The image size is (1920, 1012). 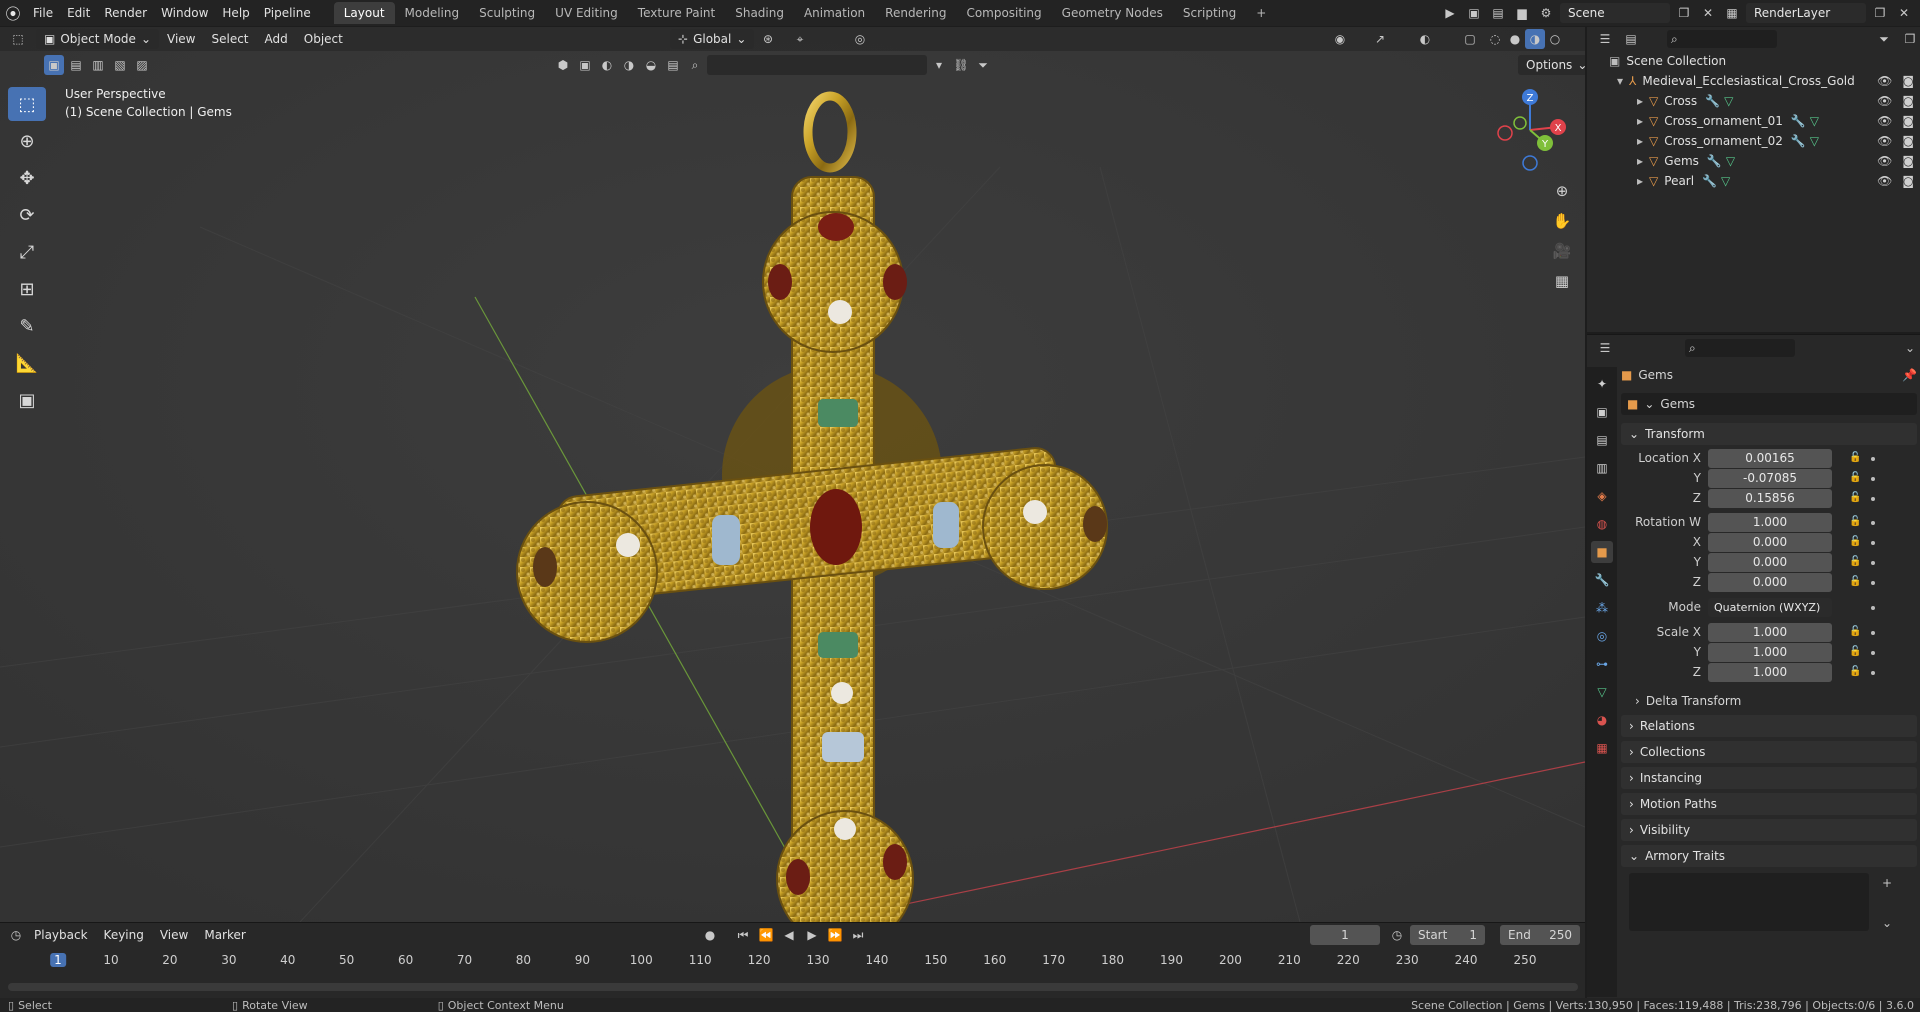 What do you see at coordinates (1753, 181) in the screenshot?
I see `outliner-item-pearl: ▸ ▽ Pearl 🔧 ▽ 👁 ◙` at bounding box center [1753, 181].